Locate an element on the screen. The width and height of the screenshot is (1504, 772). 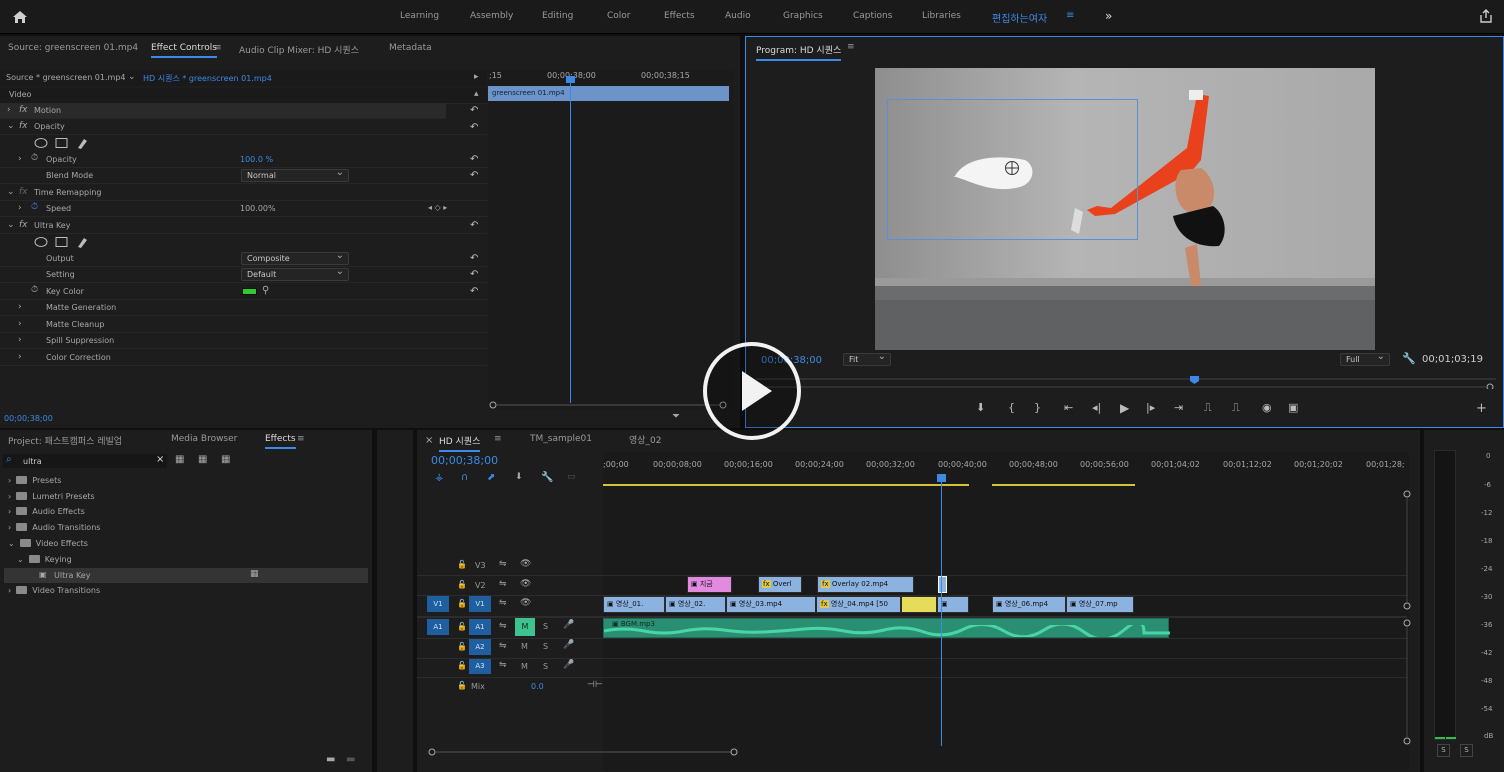
track-a3-label: A3 is located at coordinates (480, 666).